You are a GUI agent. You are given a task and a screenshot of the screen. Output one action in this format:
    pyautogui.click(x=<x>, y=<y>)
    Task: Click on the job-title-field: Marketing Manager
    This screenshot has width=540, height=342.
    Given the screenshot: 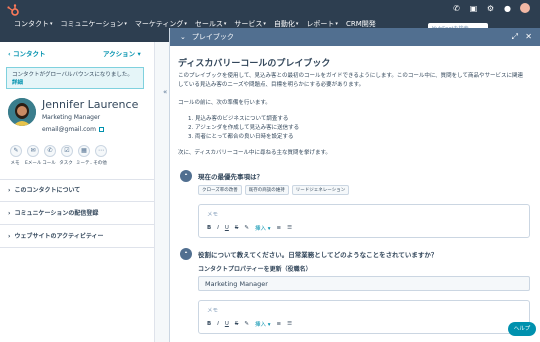 What is the action you would take?
    pyautogui.click(x=364, y=283)
    